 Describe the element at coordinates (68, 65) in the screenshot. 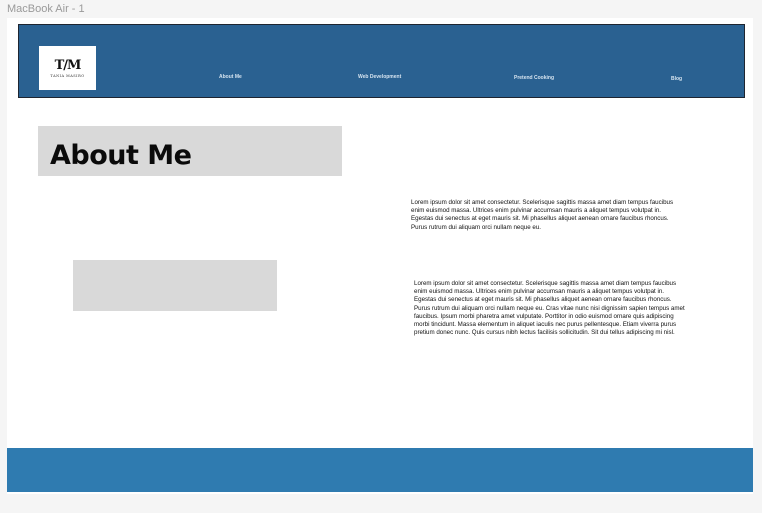

I see `logo-mark: T/M` at that location.